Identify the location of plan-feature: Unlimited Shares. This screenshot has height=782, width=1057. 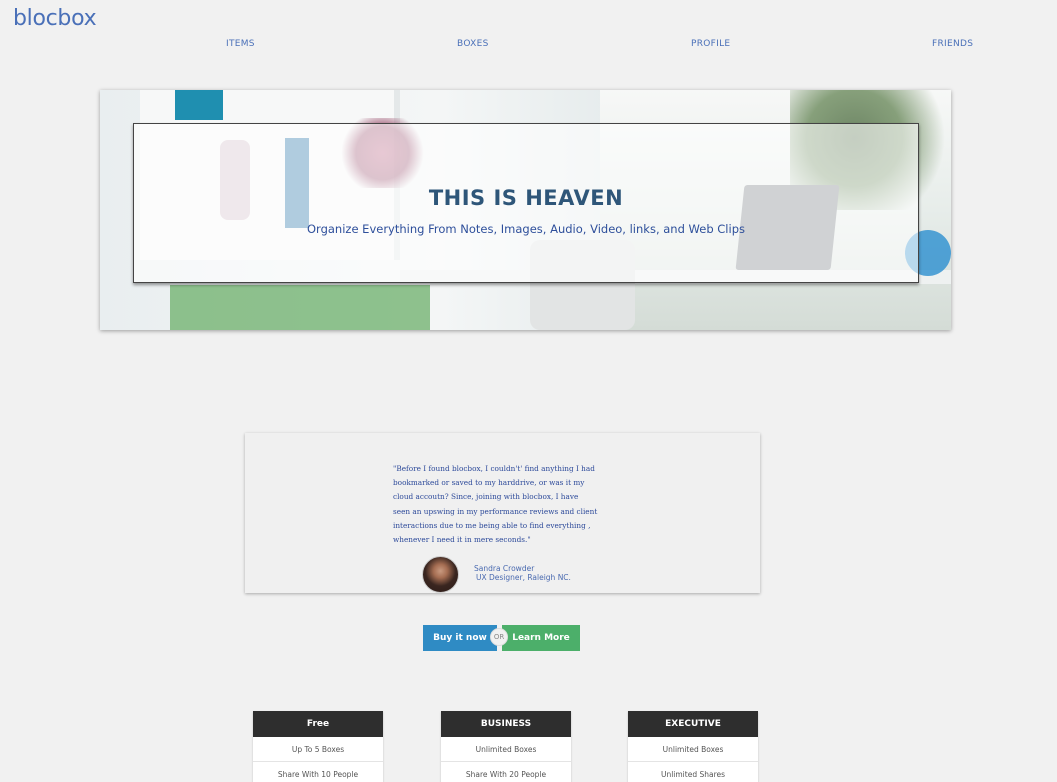
(693, 772).